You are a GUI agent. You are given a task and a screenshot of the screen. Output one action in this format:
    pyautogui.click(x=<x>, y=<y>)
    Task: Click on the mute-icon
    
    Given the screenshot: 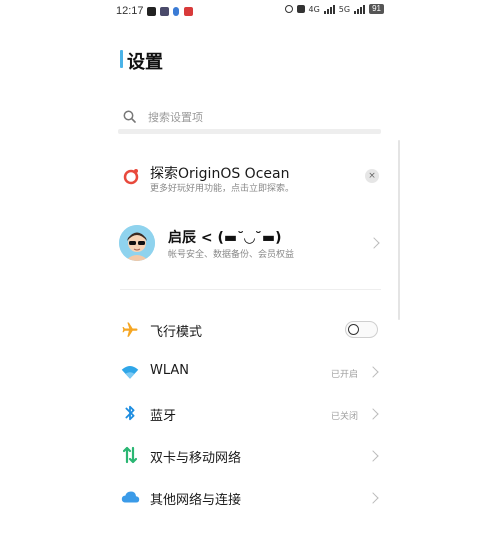 What is the action you would take?
    pyautogui.click(x=300, y=9)
    